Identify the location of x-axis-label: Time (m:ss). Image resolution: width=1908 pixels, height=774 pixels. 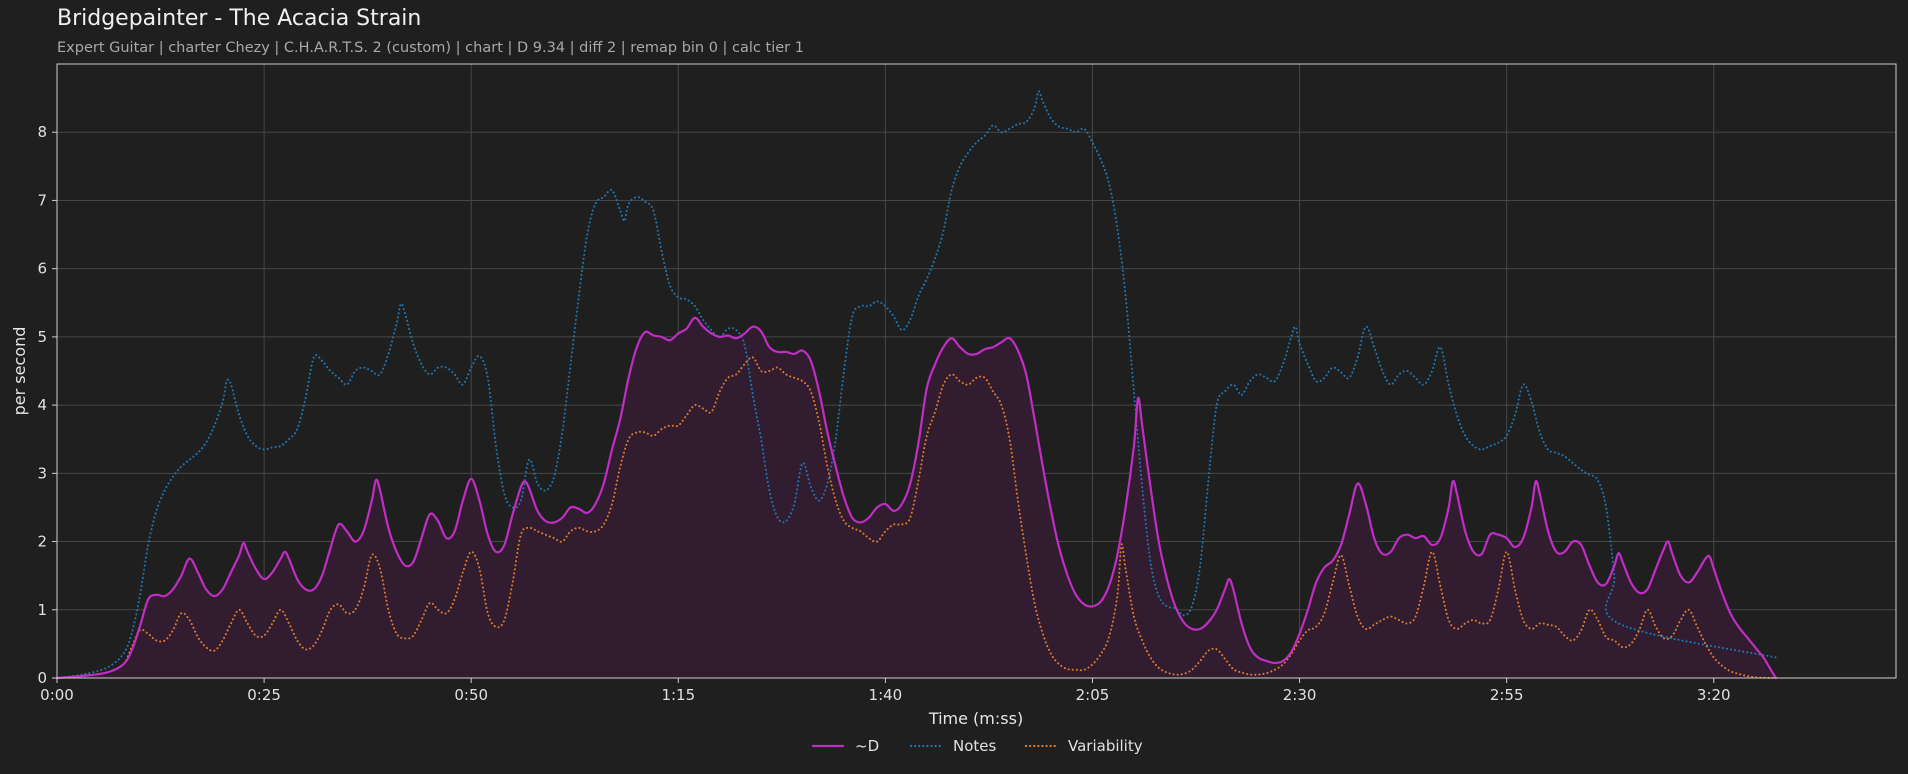
(975, 718).